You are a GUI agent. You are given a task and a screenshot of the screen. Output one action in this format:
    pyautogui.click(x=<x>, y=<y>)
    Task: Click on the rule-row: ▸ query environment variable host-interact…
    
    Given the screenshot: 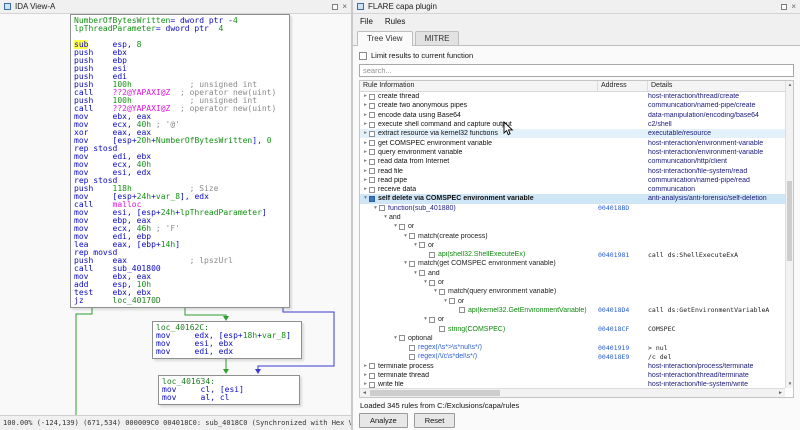 What is the action you would take?
    pyautogui.click(x=572, y=152)
    